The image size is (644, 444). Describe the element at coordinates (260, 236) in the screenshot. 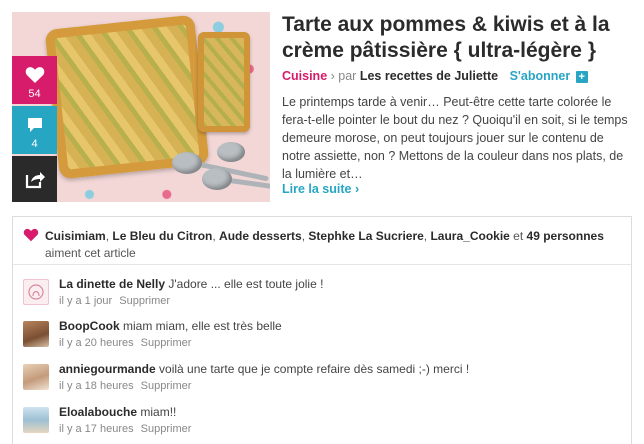

I see `liker-link: Aude desserts` at that location.